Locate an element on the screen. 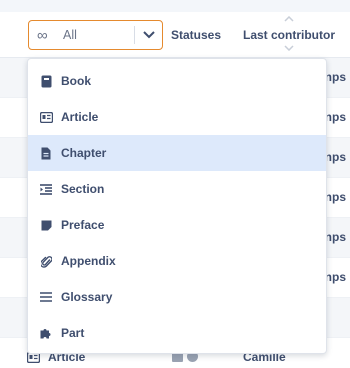 Image resolution: width=350 pixels, height=368 pixels. puzzle-icon is located at coordinates (46, 333).